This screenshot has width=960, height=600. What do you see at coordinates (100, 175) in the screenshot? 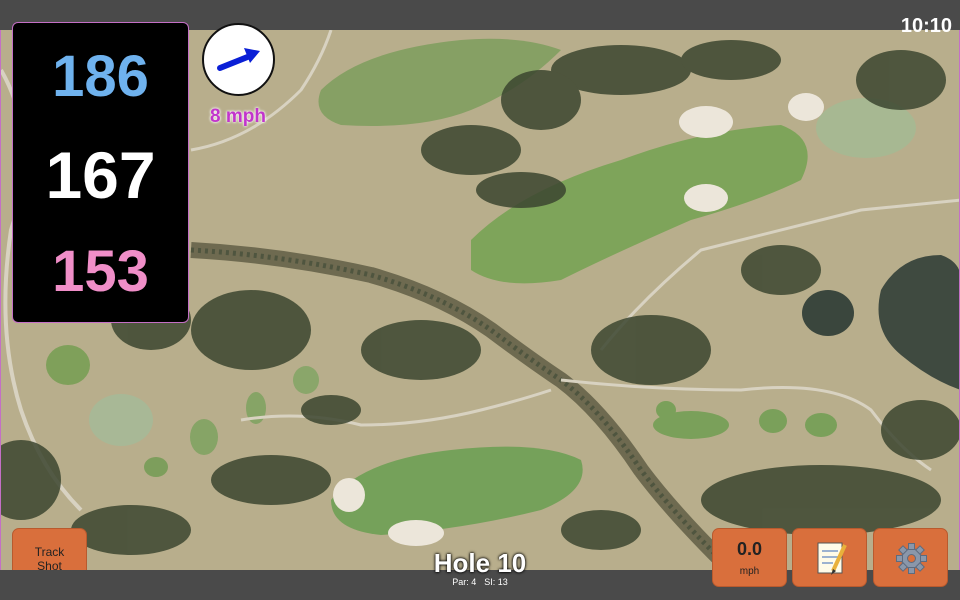
I see `middle-distance: 167` at bounding box center [100, 175].